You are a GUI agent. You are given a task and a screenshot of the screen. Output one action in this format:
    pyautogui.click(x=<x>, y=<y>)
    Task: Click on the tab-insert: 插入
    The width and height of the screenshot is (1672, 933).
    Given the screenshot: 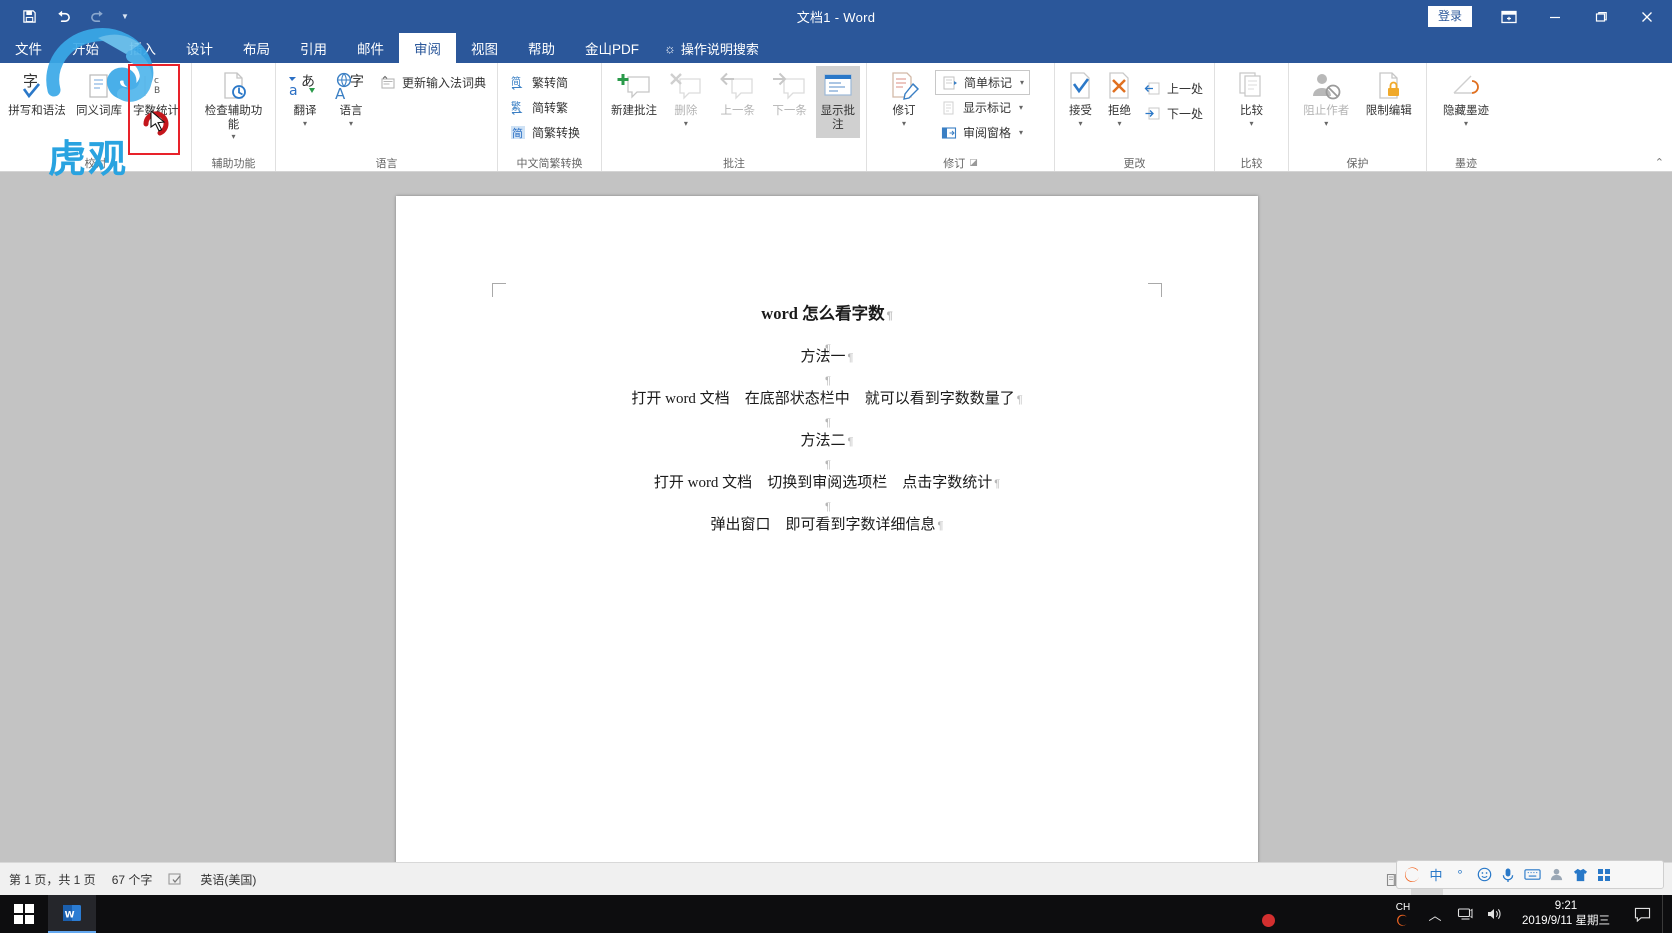 What is the action you would take?
    pyautogui.click(x=142, y=48)
    